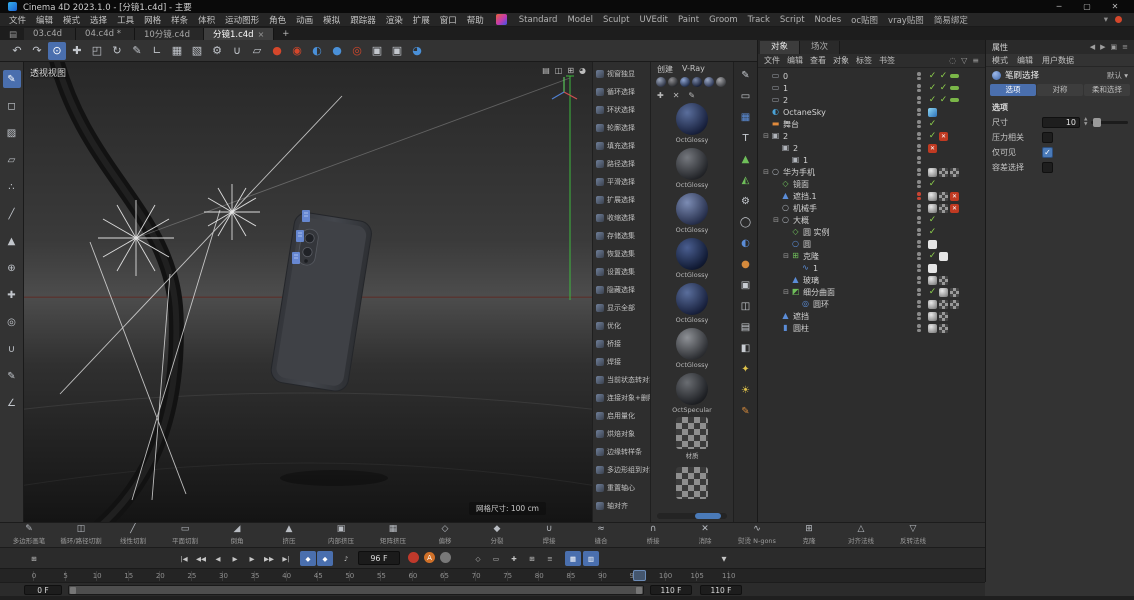 The image size is (1134, 600). What do you see at coordinates (692, 438) in the screenshot?
I see `material-item: 材质` at bounding box center [692, 438].